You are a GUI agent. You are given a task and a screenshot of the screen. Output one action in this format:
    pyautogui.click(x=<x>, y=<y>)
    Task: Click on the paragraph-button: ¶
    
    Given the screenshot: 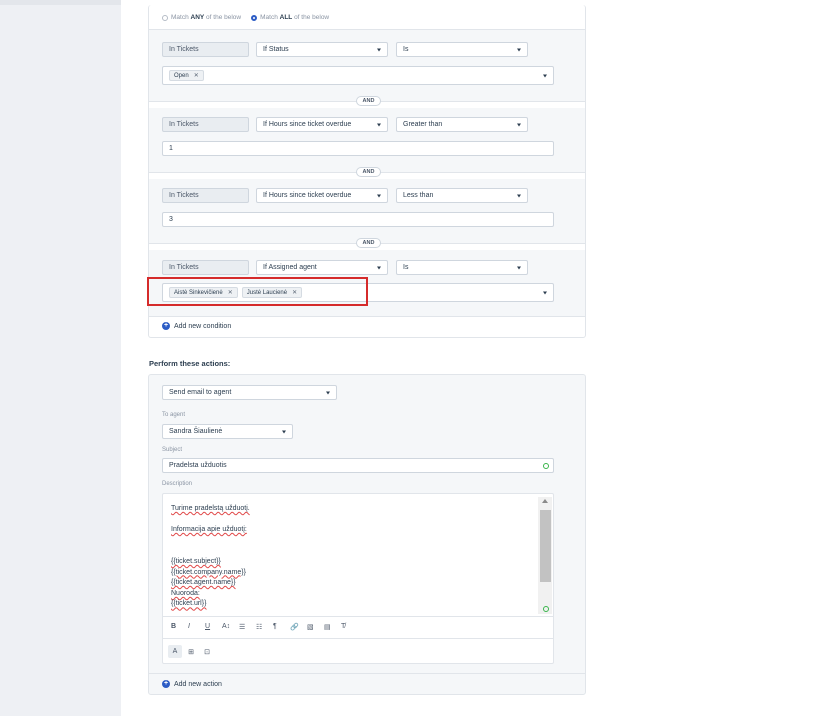 What is the action you would take?
    pyautogui.click(x=281, y=626)
    